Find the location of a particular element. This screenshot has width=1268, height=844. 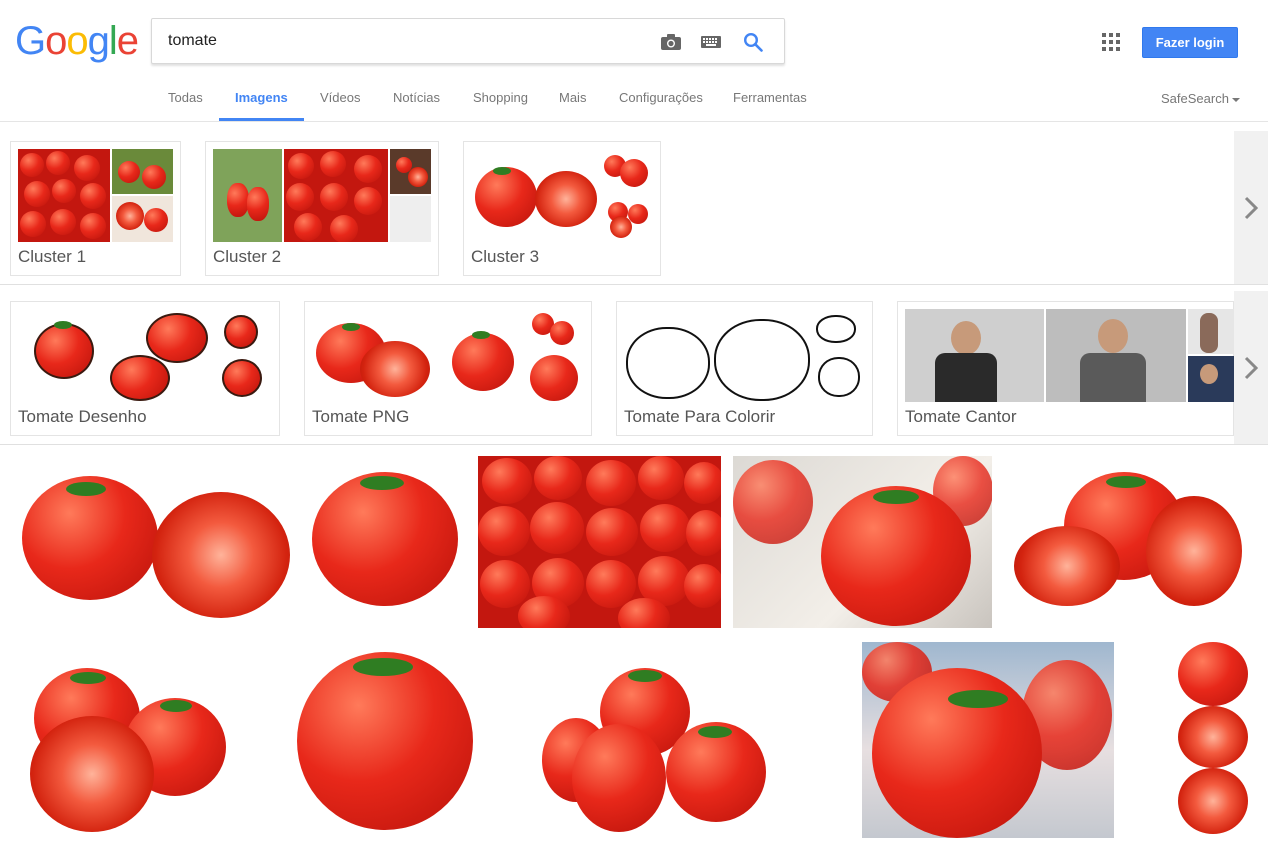

cluster-card: Cluster 1 is located at coordinates (95, 208).